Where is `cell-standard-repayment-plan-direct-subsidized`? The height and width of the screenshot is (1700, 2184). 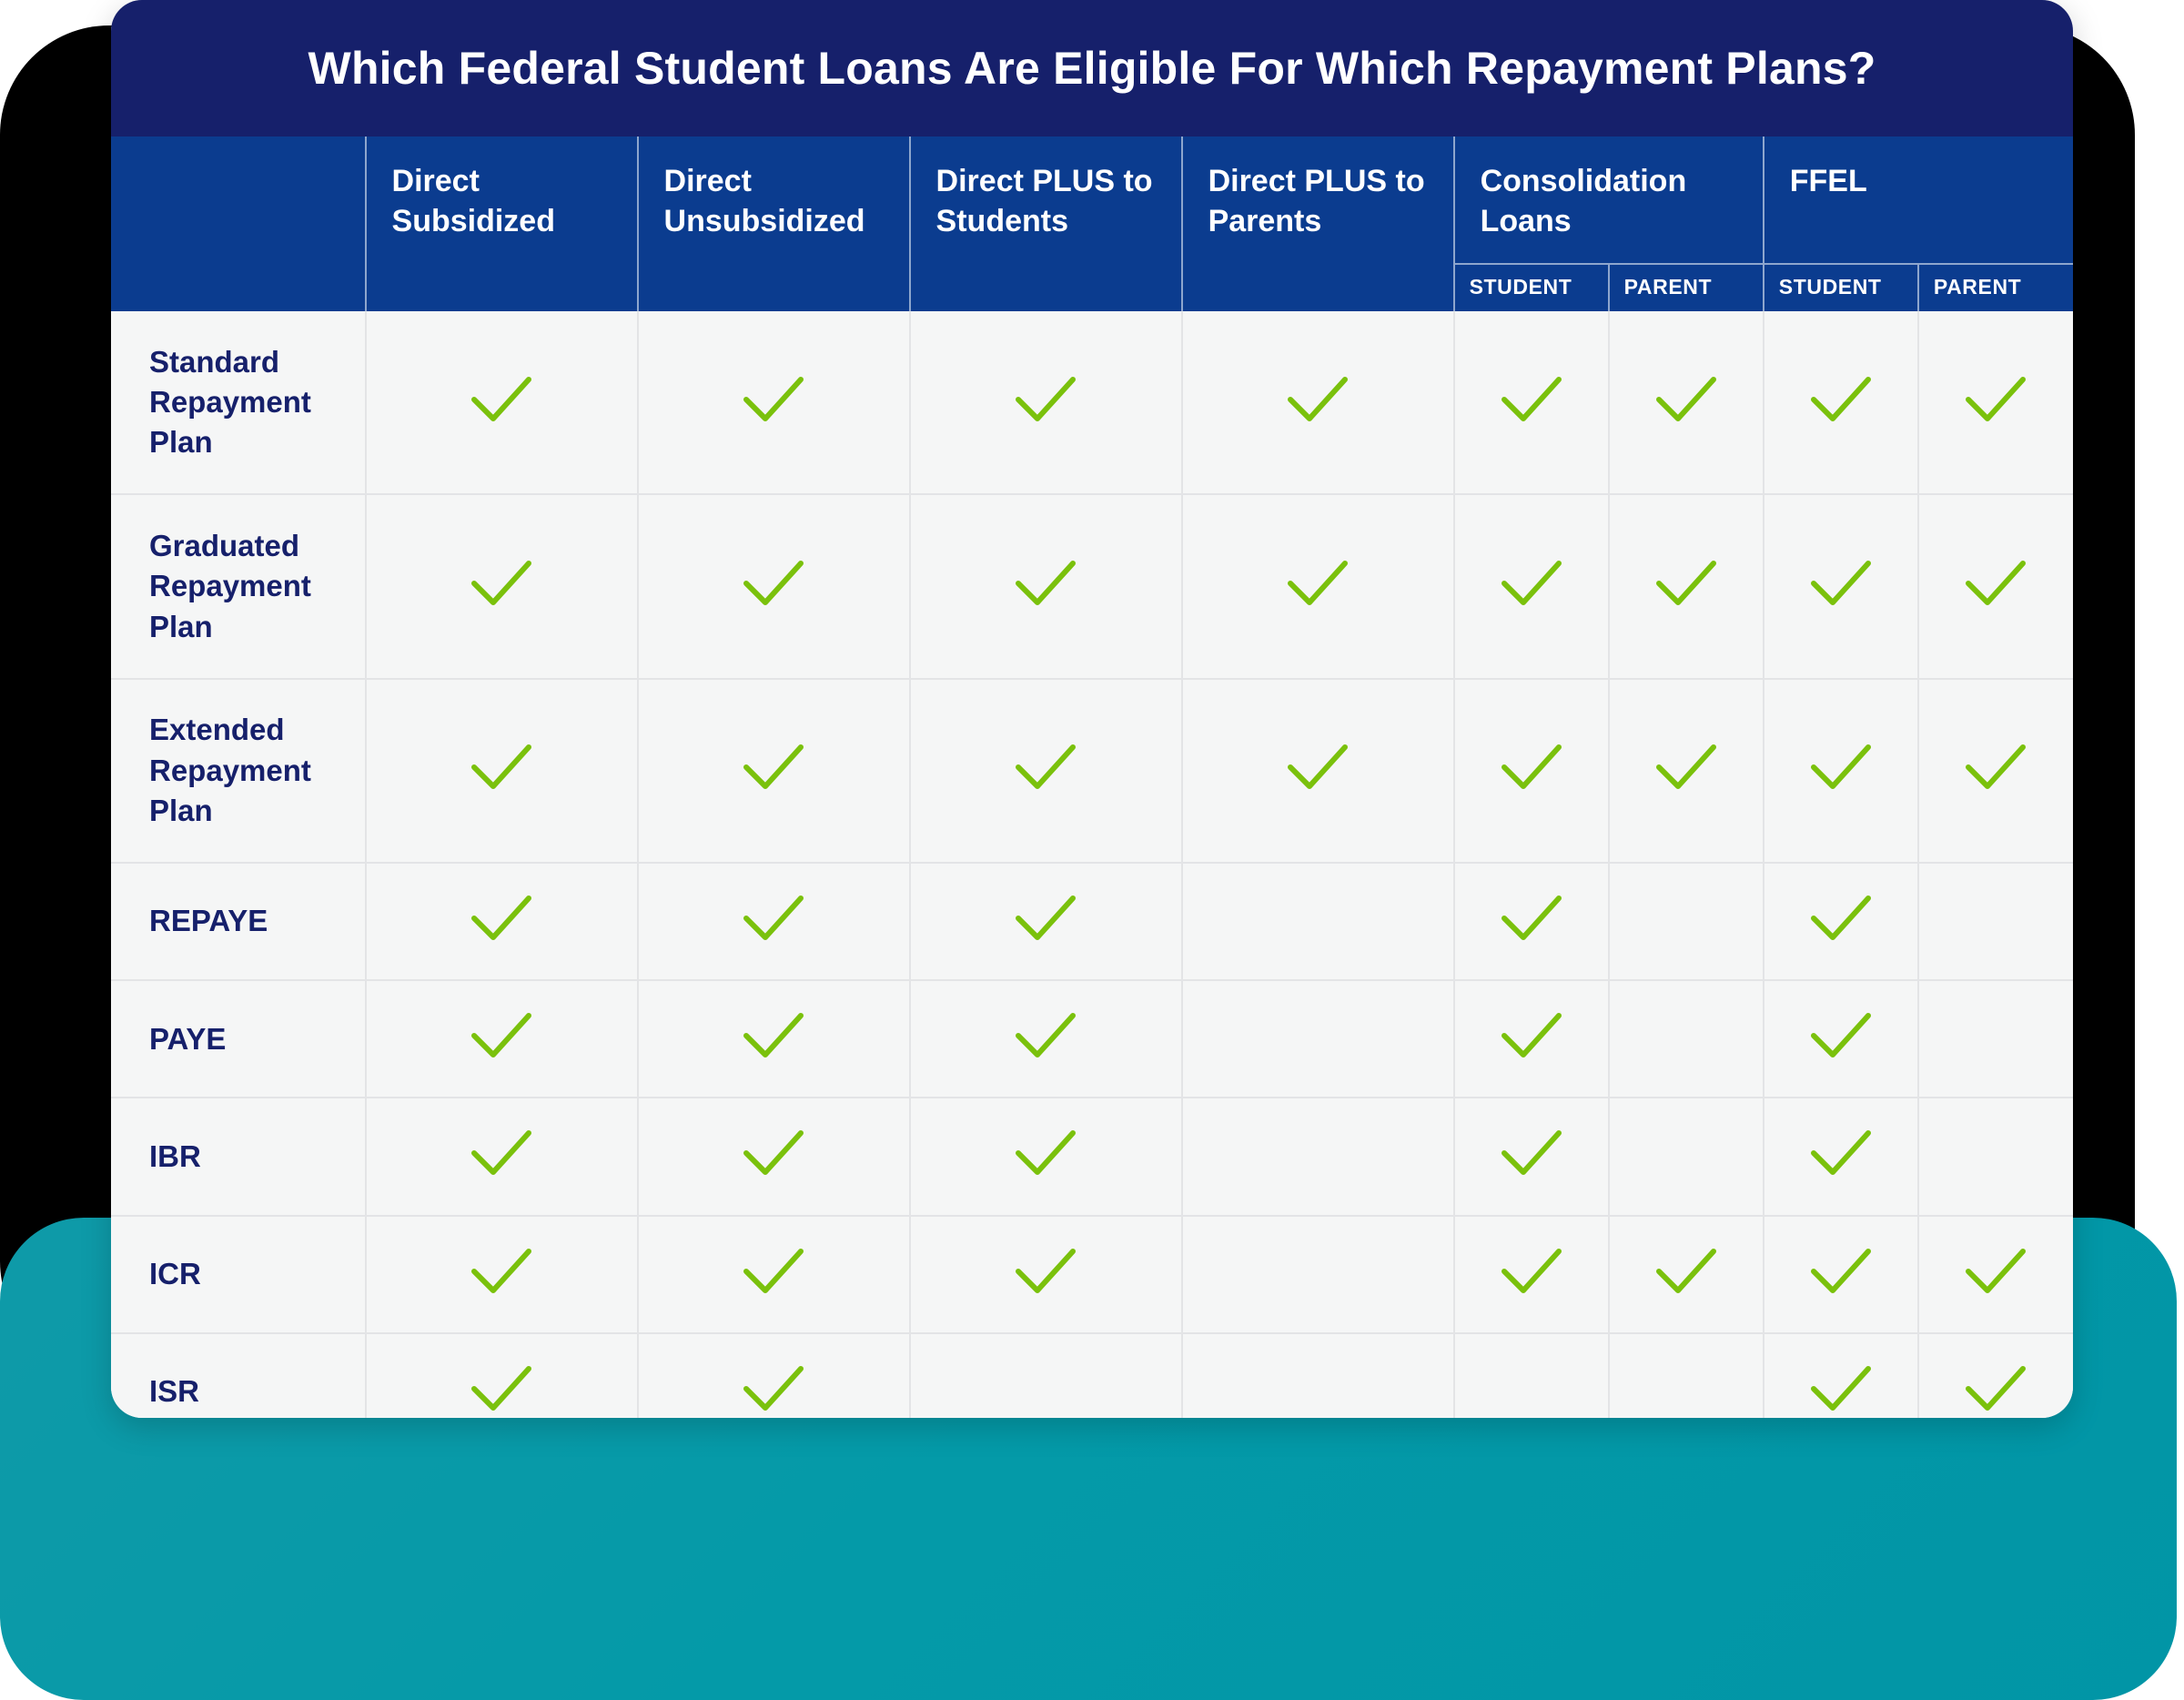 cell-standard-repayment-plan-direct-subsidized is located at coordinates (502, 403).